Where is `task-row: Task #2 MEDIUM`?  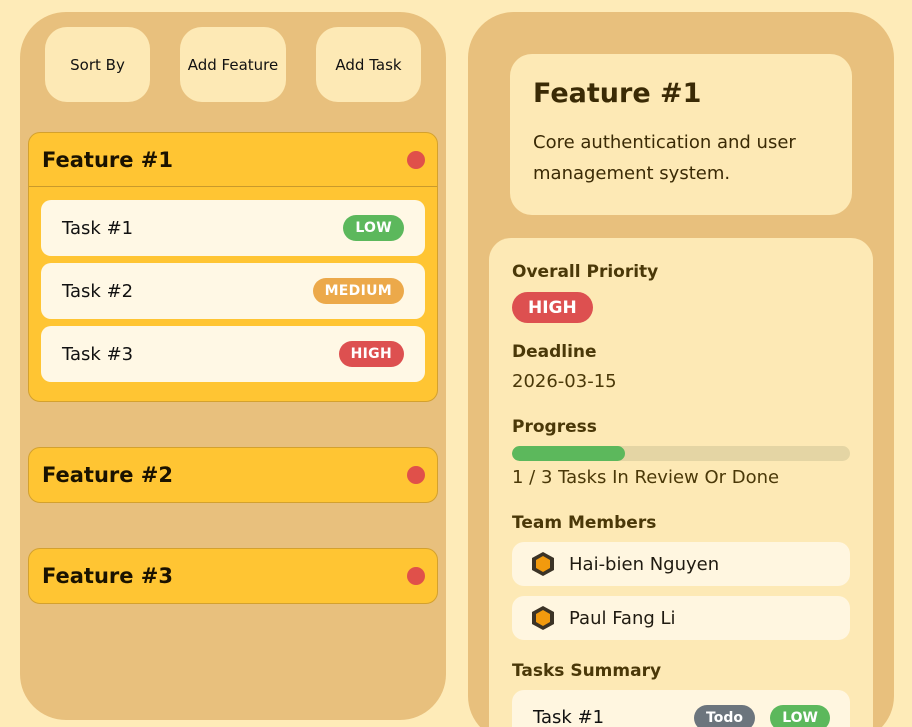
task-row: Task #2 MEDIUM is located at coordinates (233, 291).